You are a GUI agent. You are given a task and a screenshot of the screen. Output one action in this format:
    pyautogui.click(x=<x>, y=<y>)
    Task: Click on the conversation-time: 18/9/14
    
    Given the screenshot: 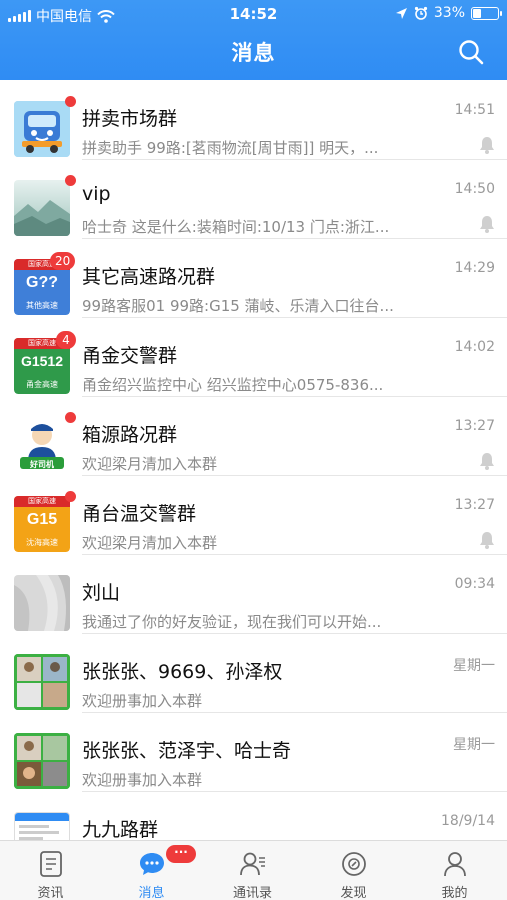 What is the action you would take?
    pyautogui.click(x=468, y=821)
    